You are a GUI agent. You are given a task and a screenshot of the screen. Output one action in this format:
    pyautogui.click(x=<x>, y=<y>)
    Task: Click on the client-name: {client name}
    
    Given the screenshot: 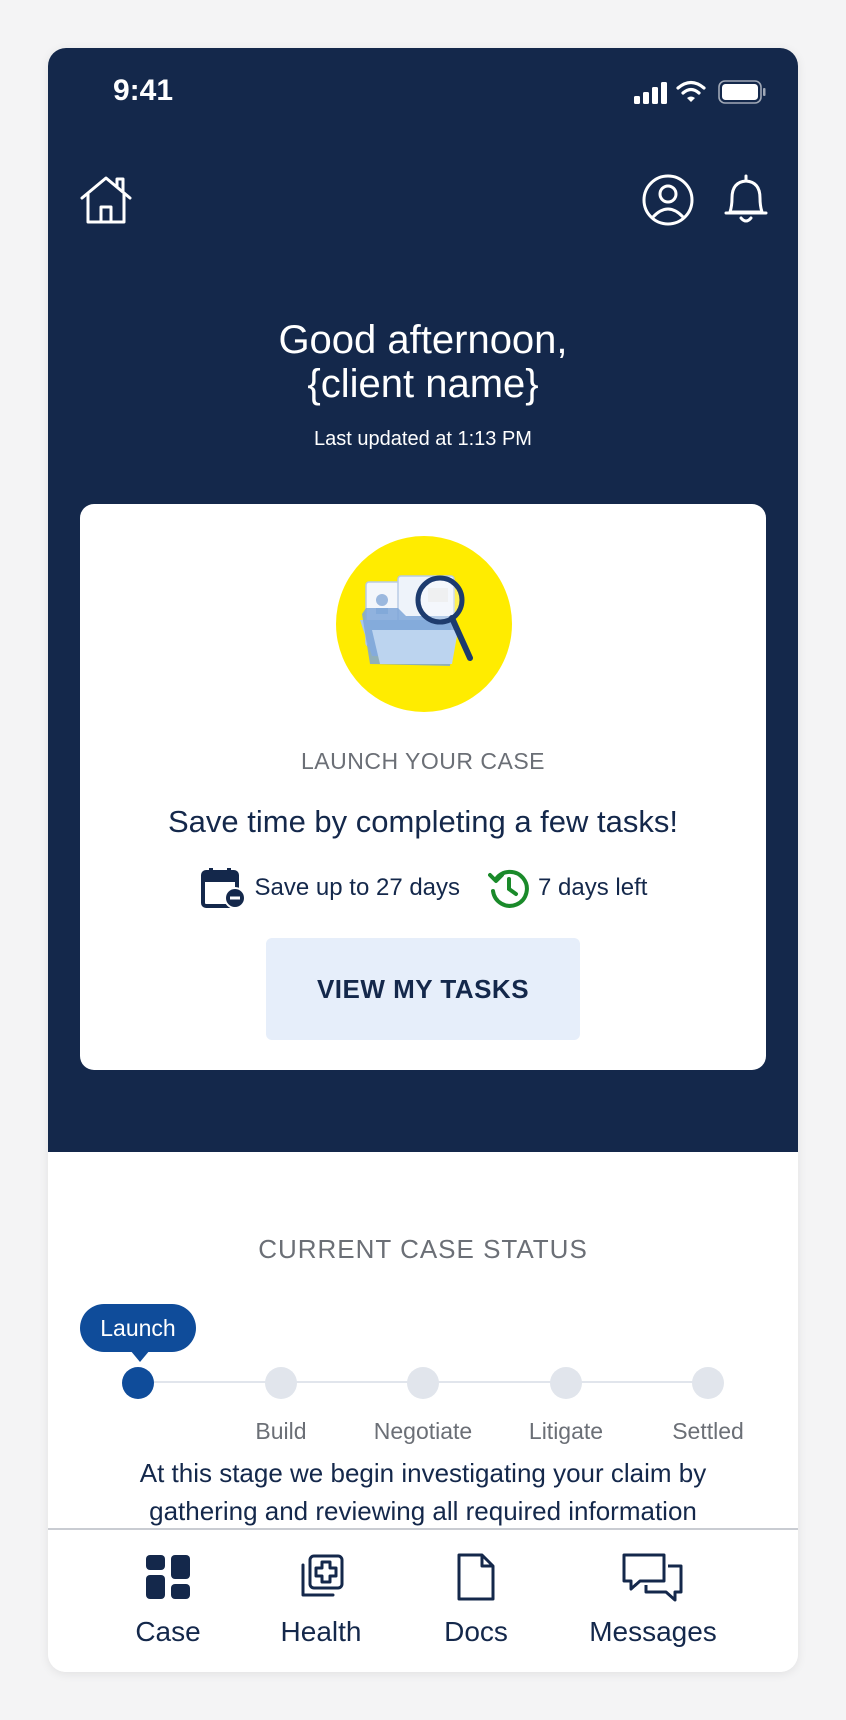 What is the action you would take?
    pyautogui.click(x=423, y=384)
    